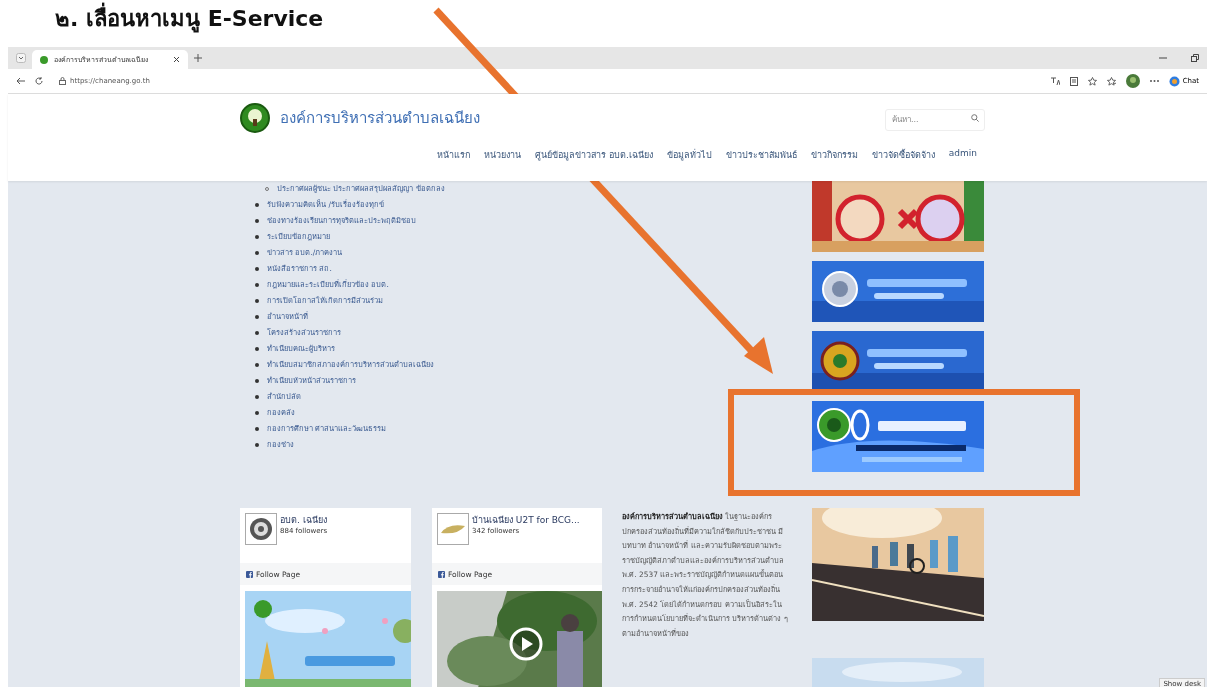 This screenshot has height=687, width=1207. Describe the element at coordinates (962, 155) in the screenshot. I see `nav-link: admin` at that location.